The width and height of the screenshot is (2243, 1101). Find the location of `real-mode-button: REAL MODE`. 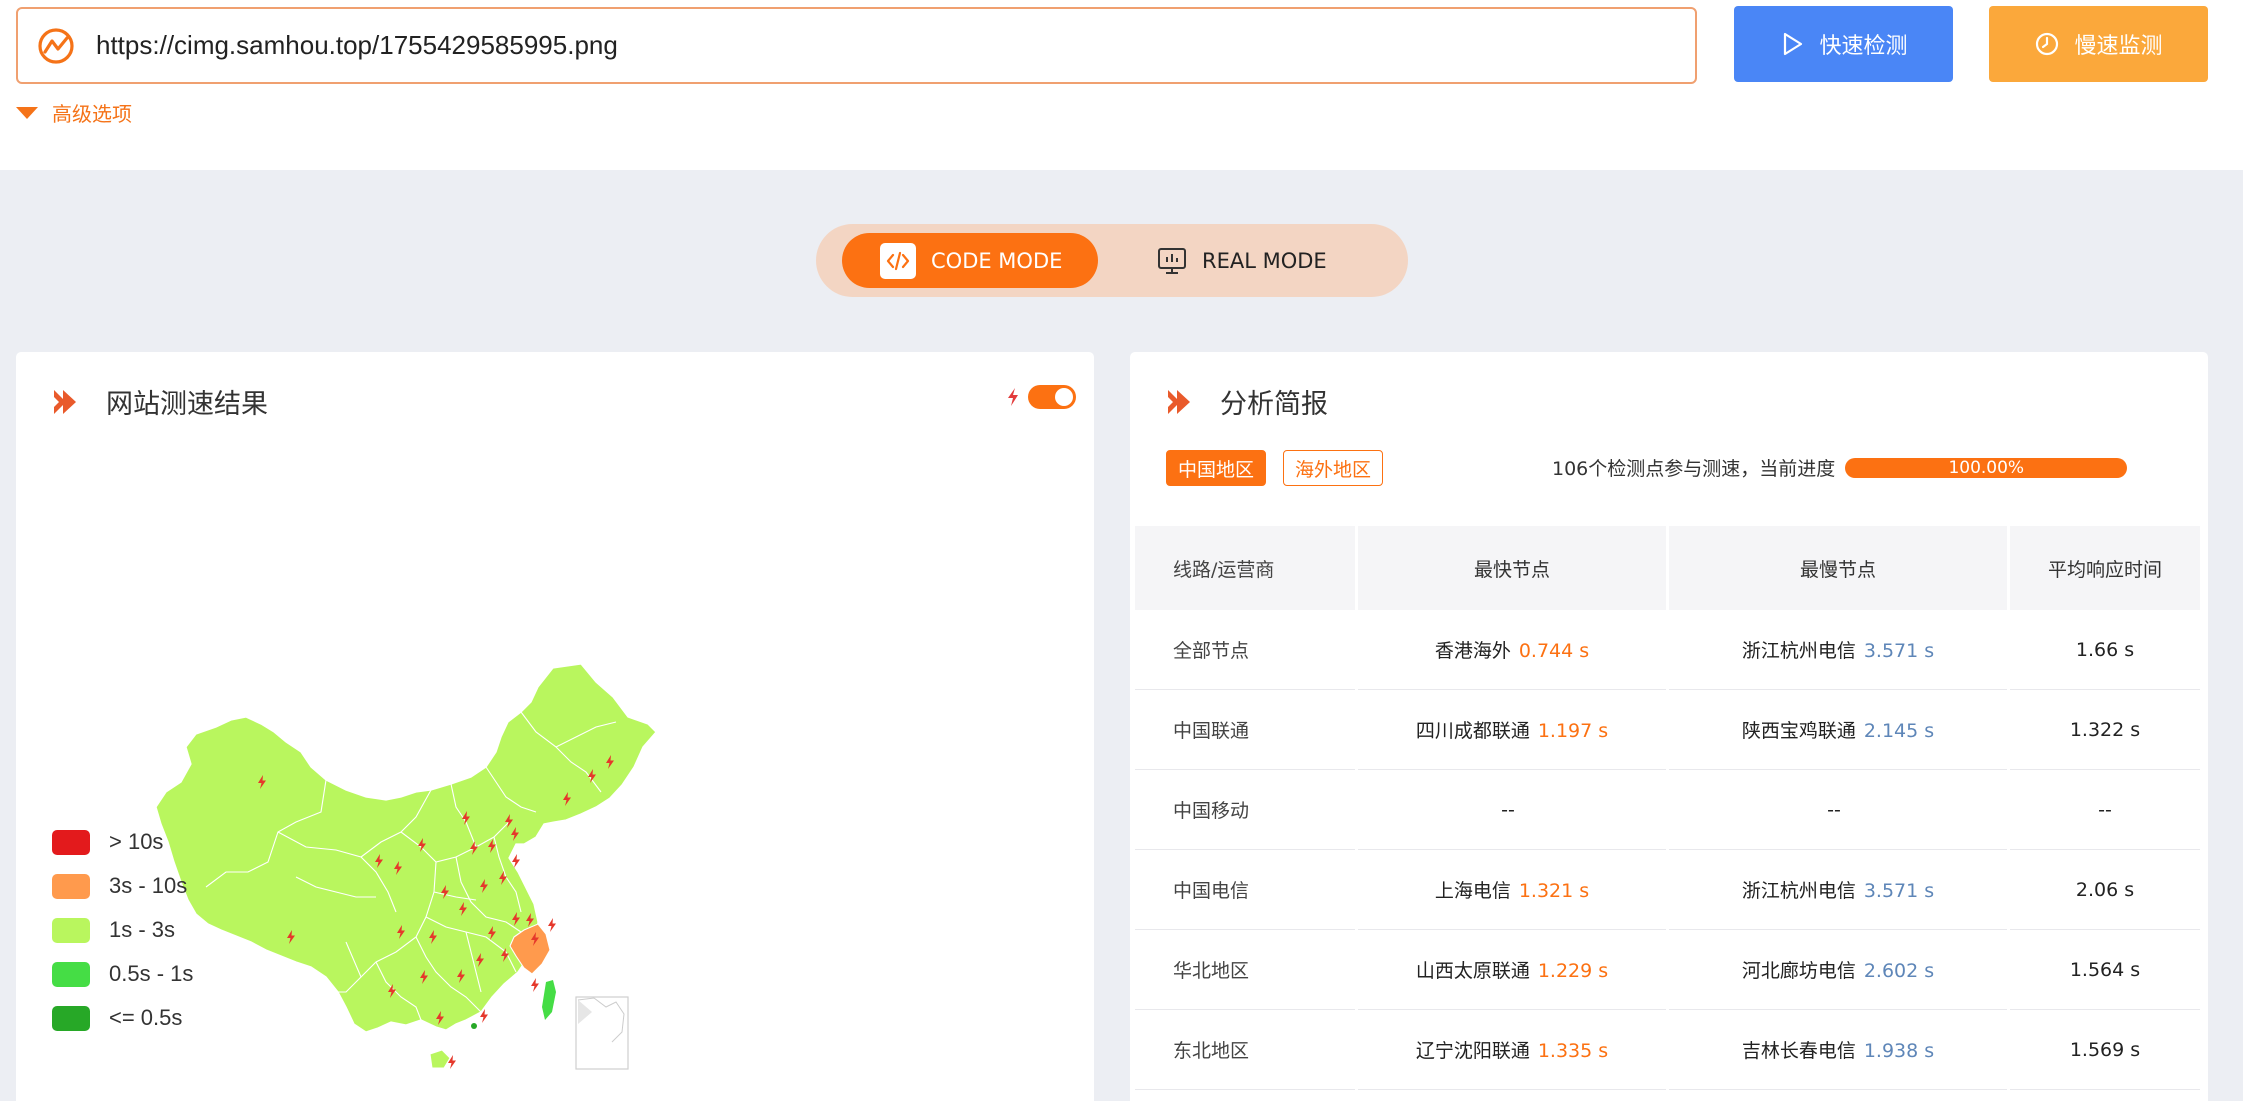

real-mode-button: REAL MODE is located at coordinates (1266, 260).